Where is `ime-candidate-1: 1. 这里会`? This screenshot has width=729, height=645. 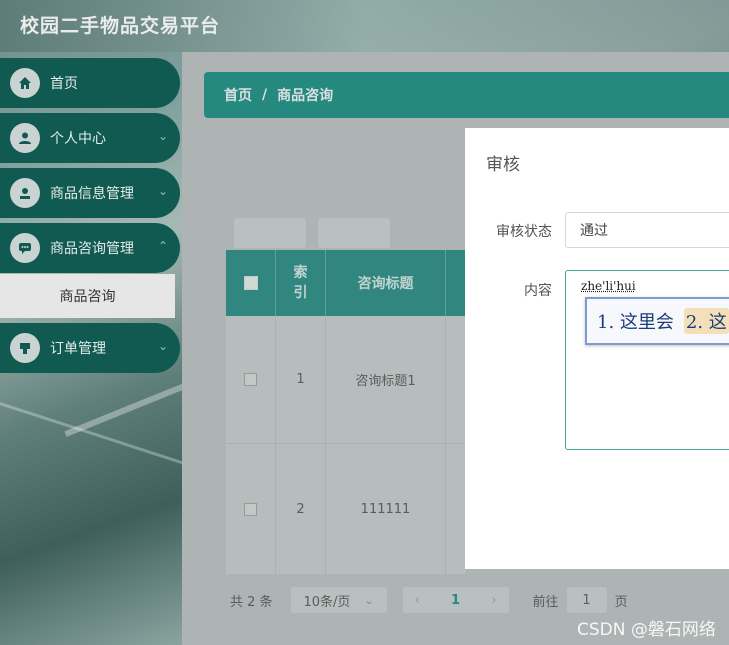
ime-candidate-1: 1. 这里会 is located at coordinates (635, 321).